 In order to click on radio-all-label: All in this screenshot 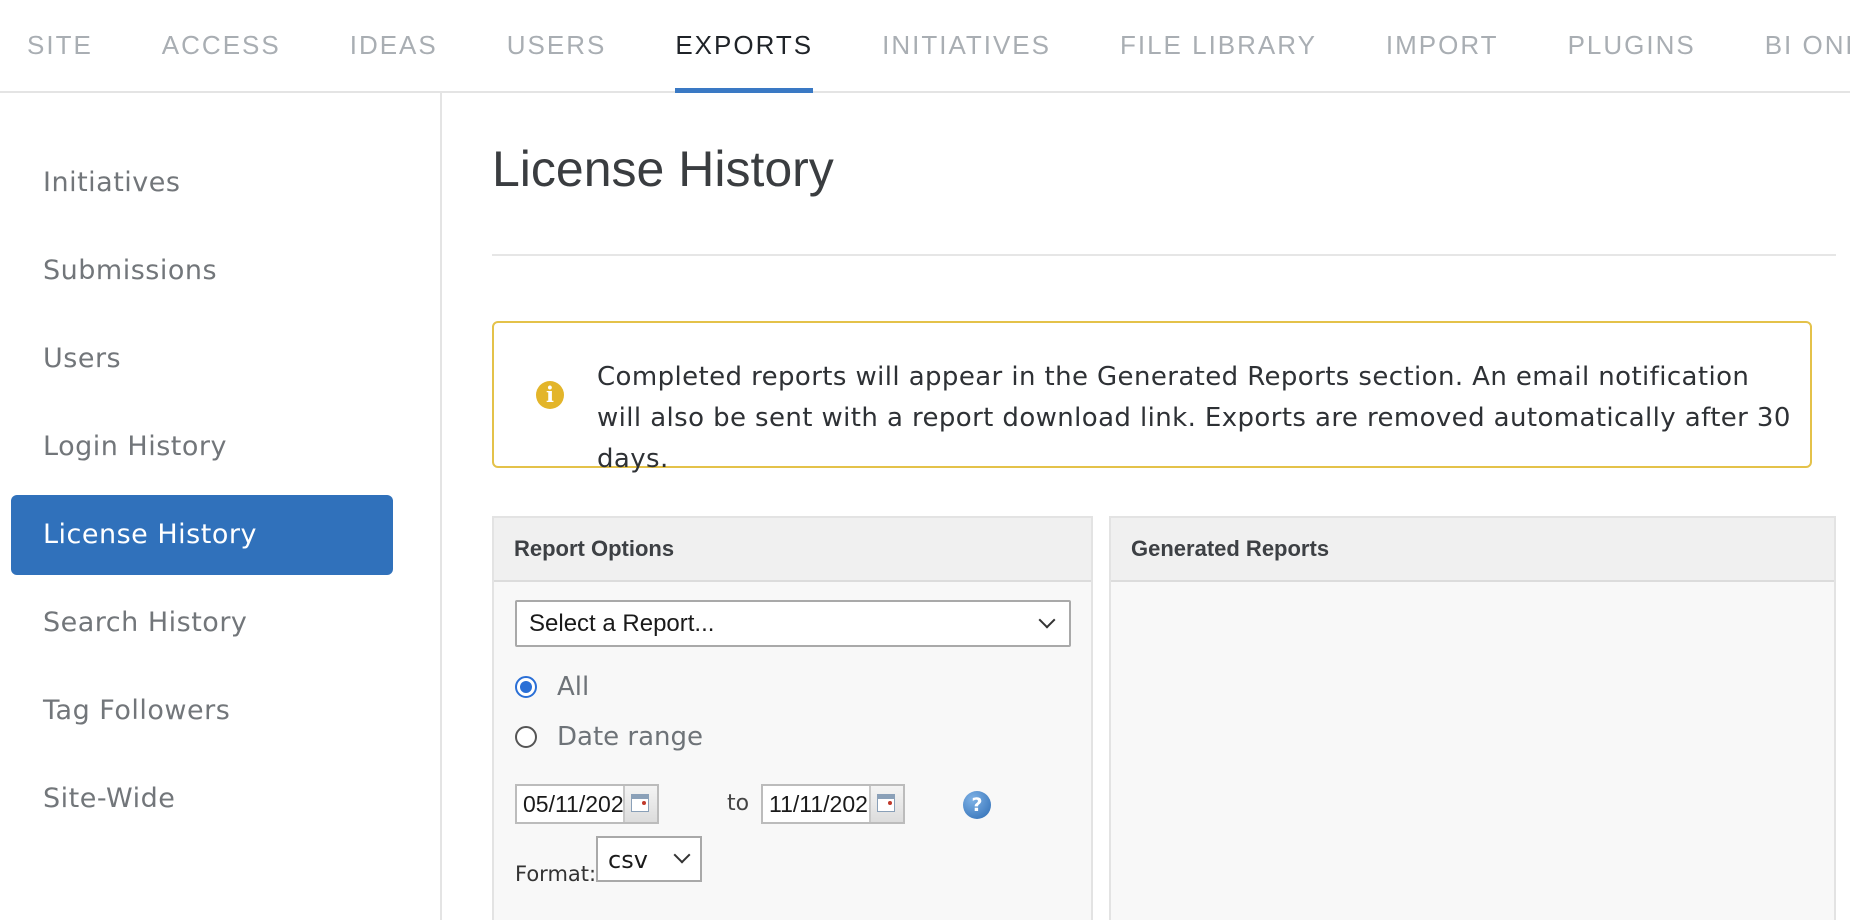, I will do `click(573, 687)`.